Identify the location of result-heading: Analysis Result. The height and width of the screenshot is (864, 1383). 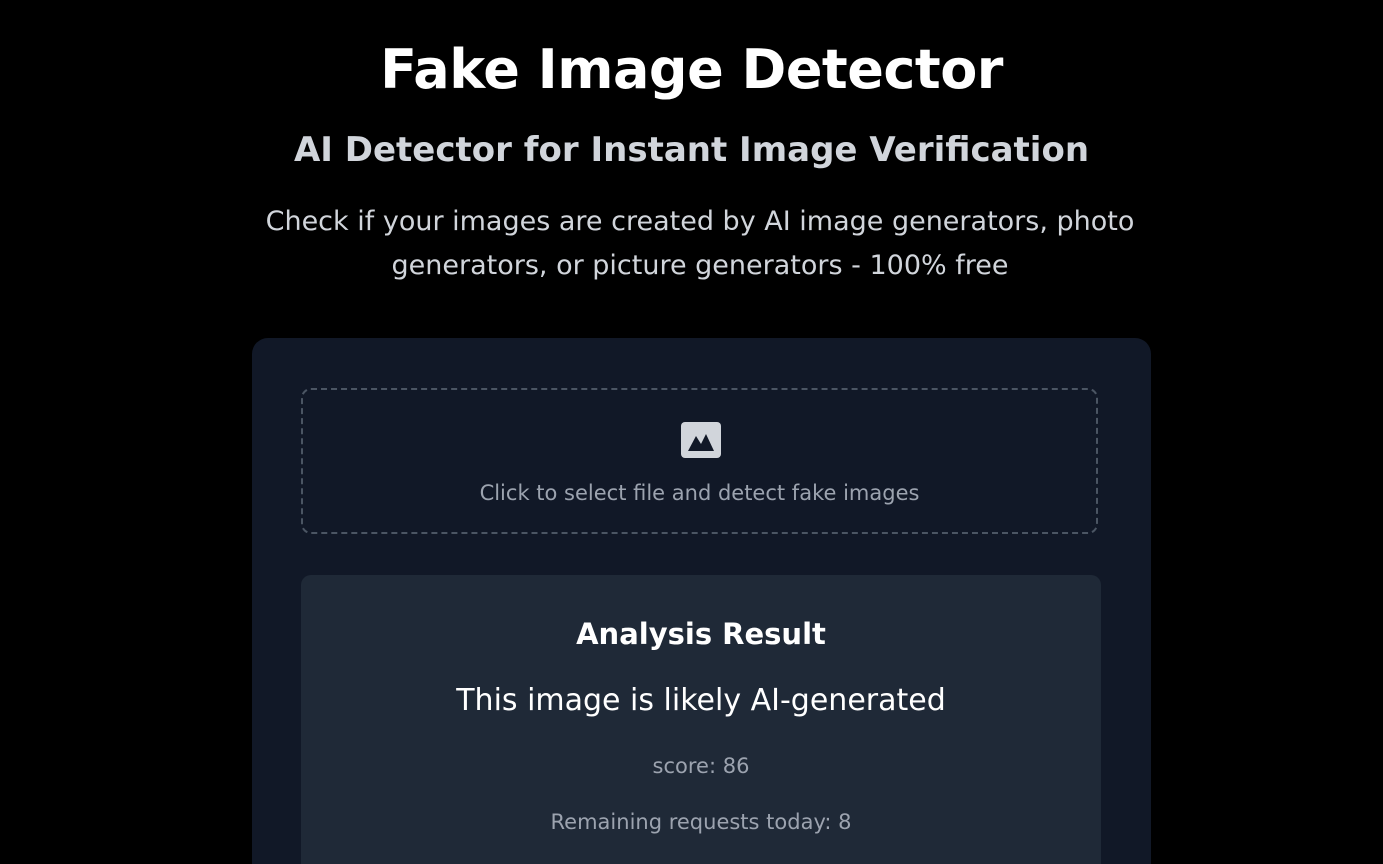
(701, 634).